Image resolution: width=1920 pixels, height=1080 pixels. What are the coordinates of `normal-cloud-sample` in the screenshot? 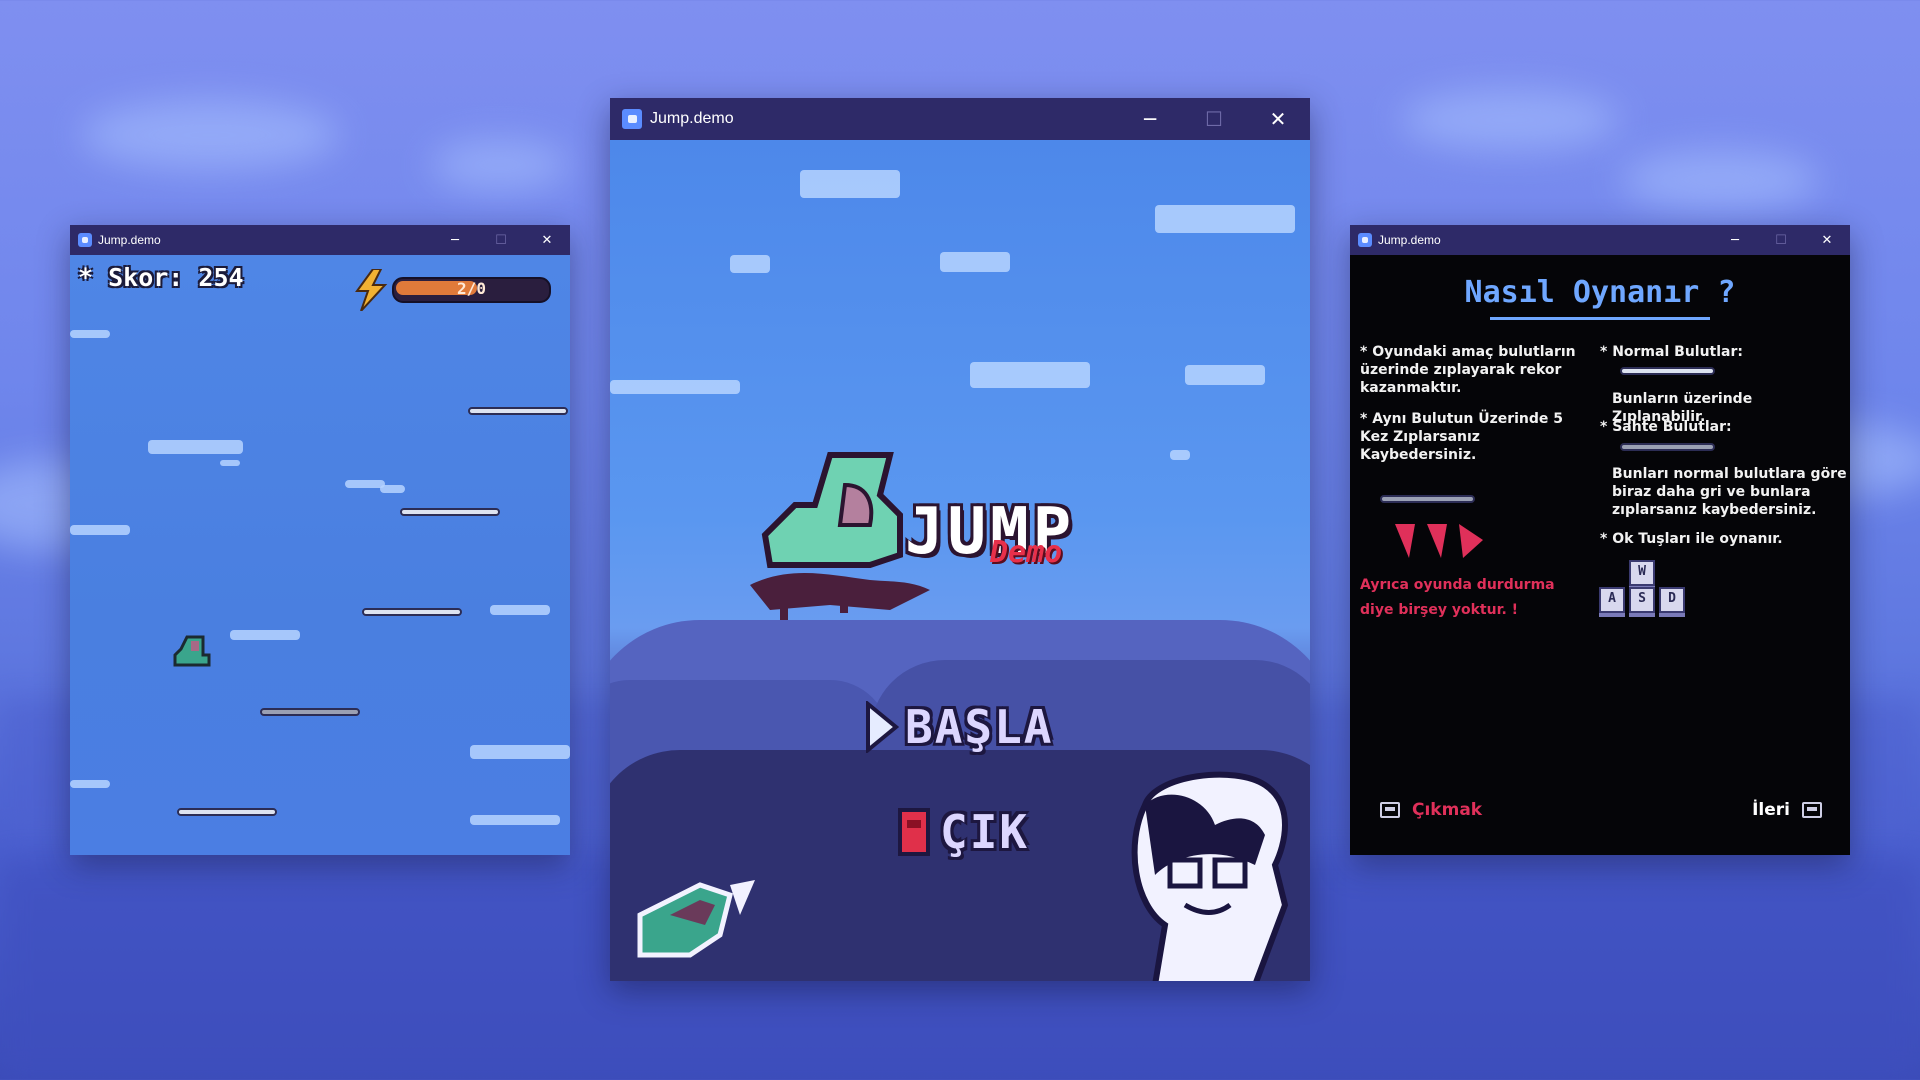 It's located at (1667, 371).